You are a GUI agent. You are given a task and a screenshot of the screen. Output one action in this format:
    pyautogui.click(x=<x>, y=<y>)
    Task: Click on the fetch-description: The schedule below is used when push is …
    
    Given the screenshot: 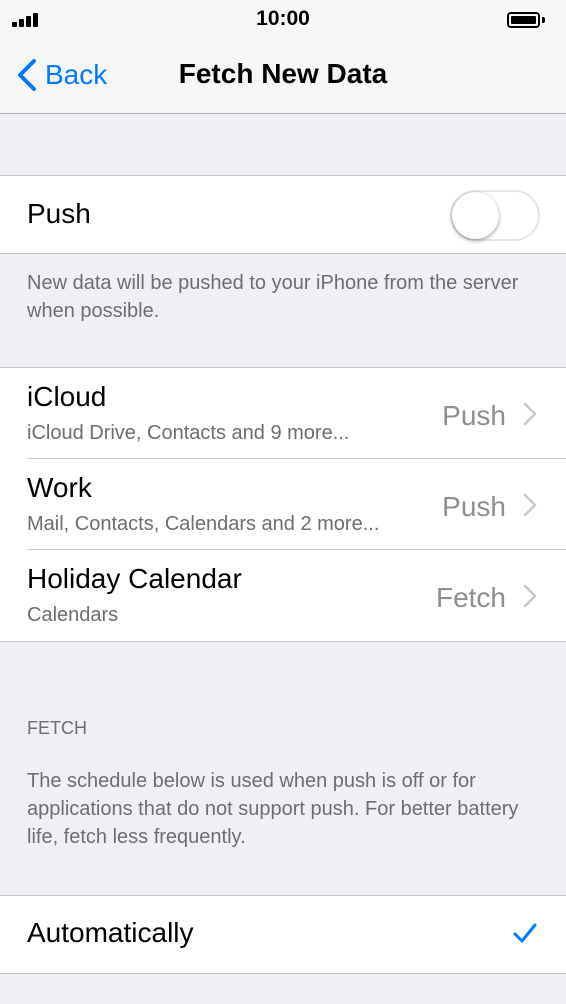 What is the action you would take?
    pyautogui.click(x=273, y=809)
    